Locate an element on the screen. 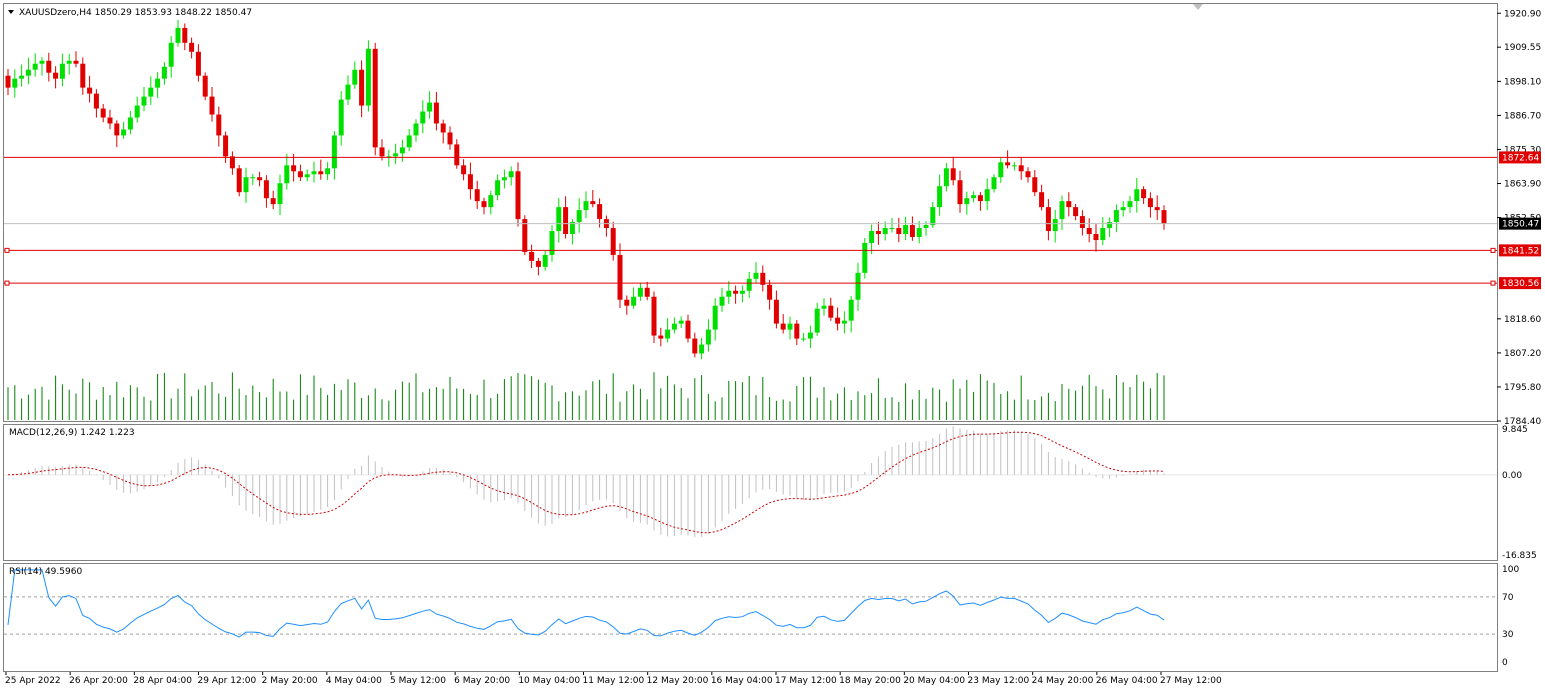  macd-axis: 9.845 0.00 -16.835 is located at coordinates (1519, 493).